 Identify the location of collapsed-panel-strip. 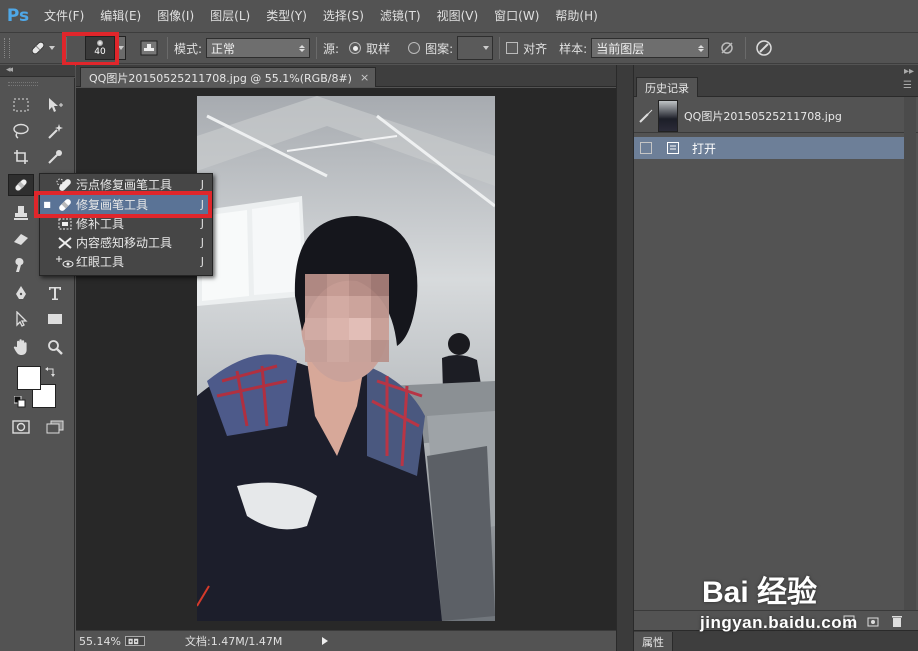
(625, 358).